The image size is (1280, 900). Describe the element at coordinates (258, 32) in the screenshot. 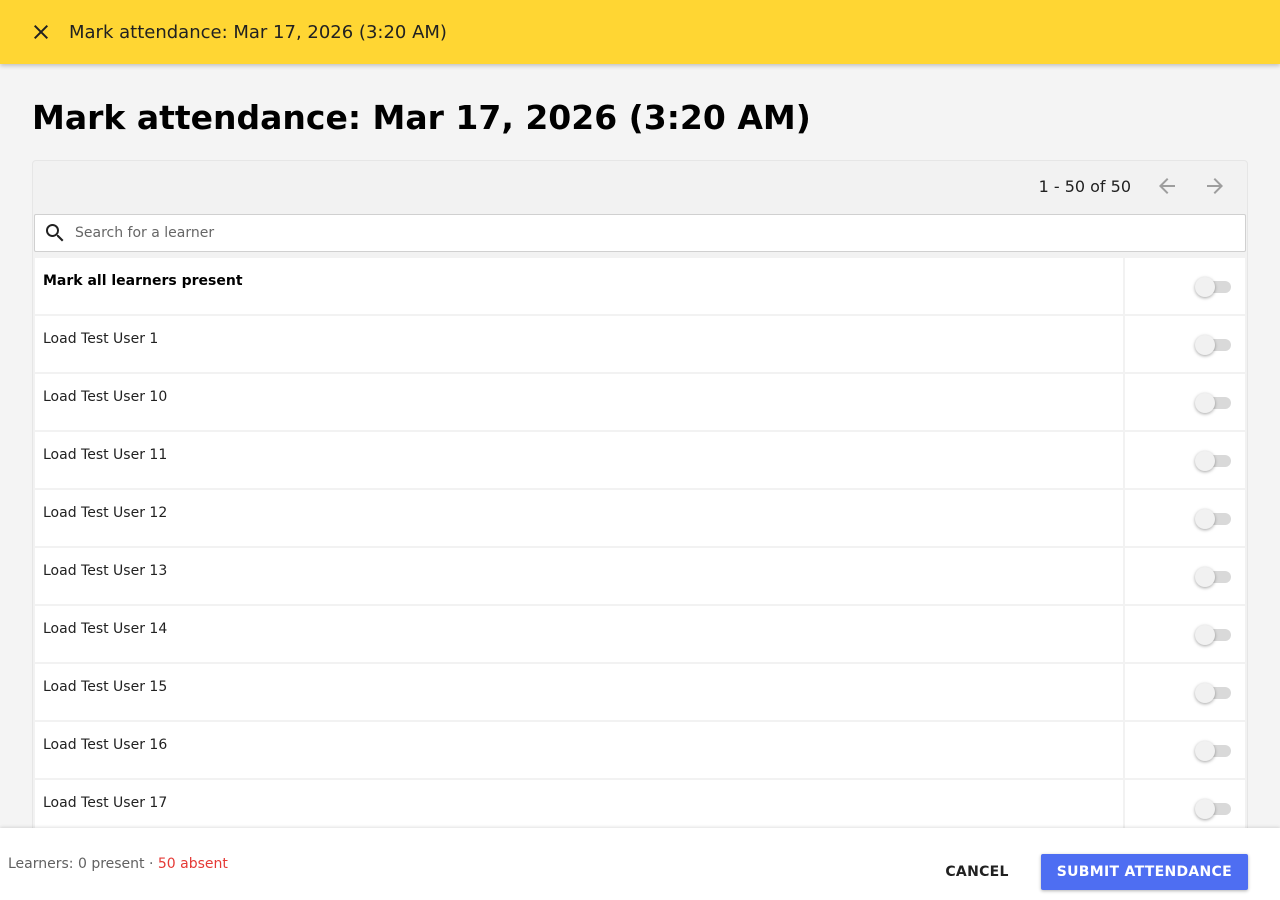

I see `app-bar-title: Mark attendance: Mar 17, 2026 (3:20 AM)` at that location.